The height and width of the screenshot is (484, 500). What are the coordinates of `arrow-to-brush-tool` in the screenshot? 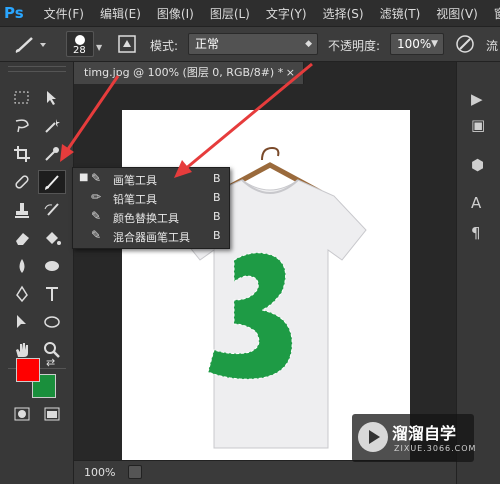 It's located at (92, 114).